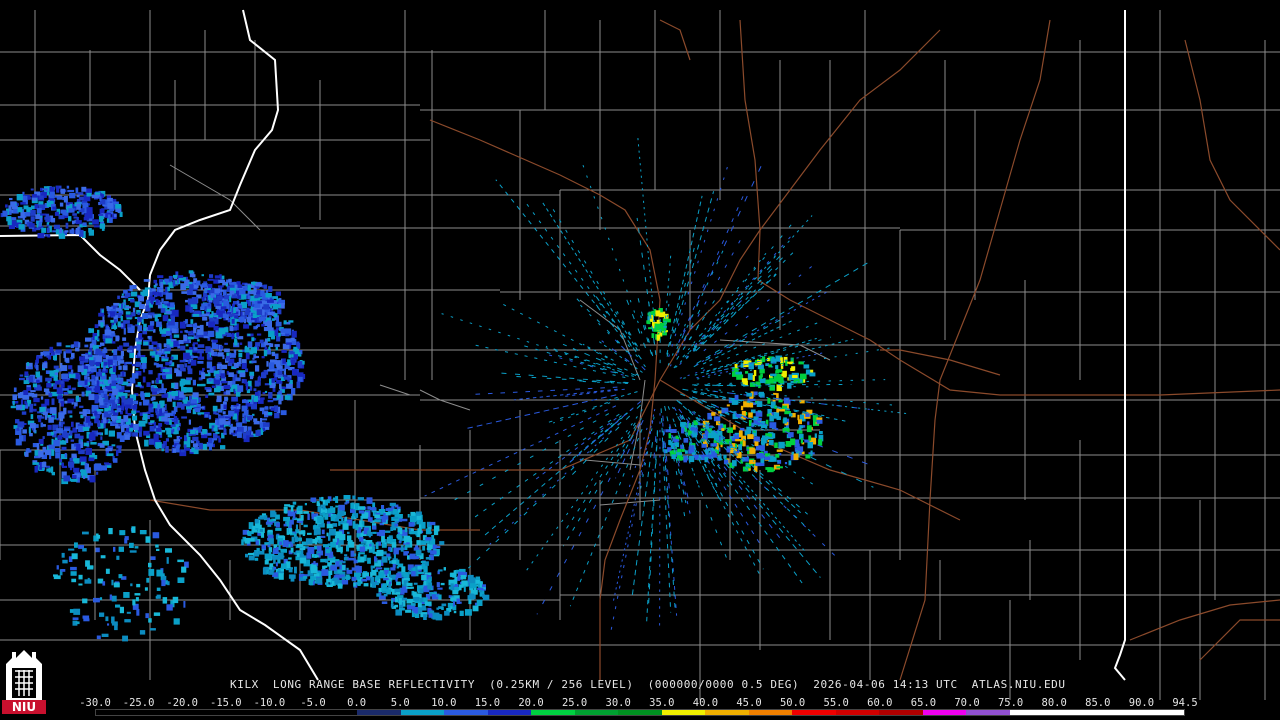  Describe the element at coordinates (836, 703) in the screenshot. I see `scale-label: 55.0` at that location.